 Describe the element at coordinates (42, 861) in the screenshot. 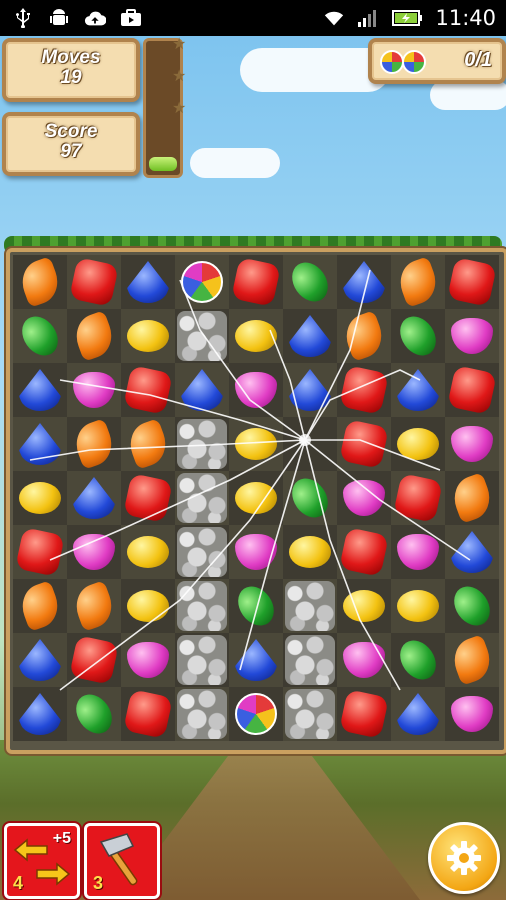

I see `extra-moves-booster: +5 4` at that location.